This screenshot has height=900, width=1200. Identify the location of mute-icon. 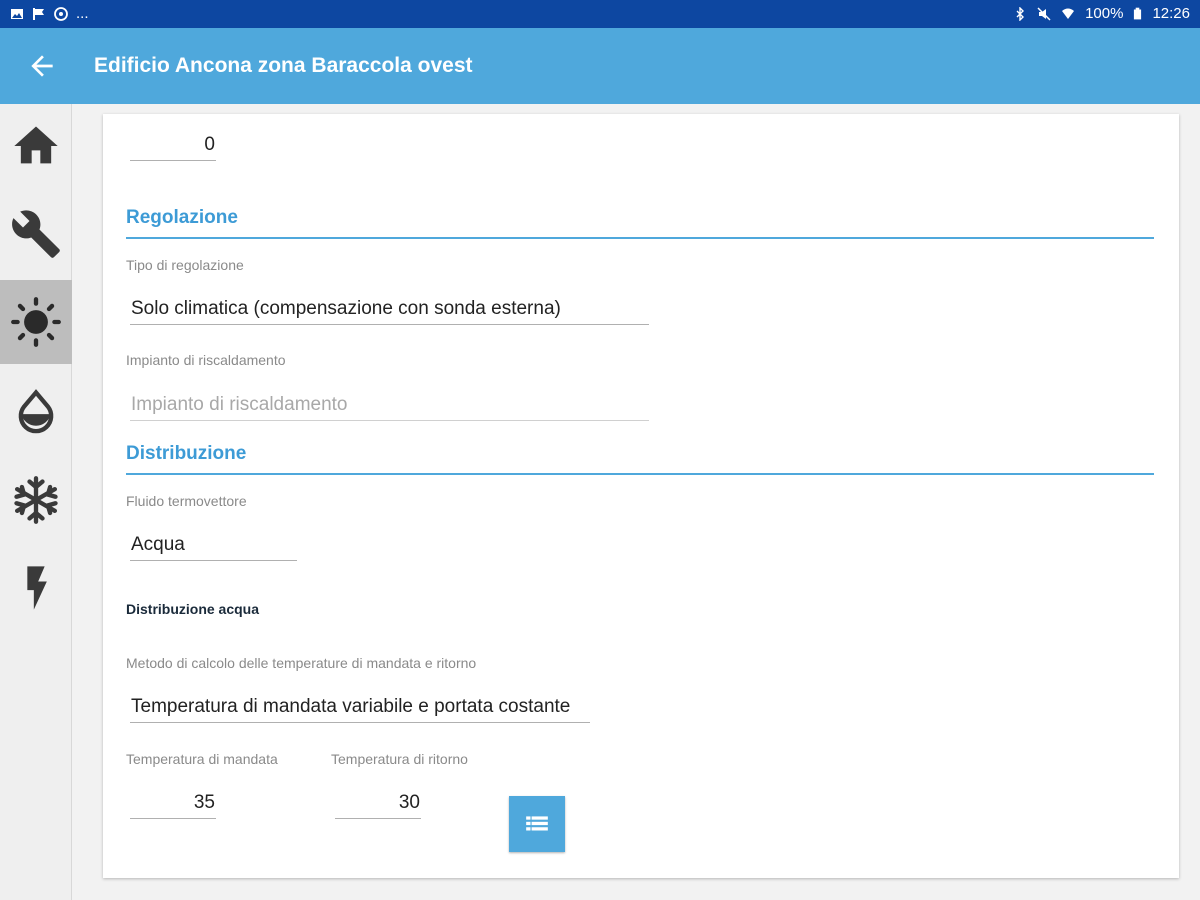
(1044, 13).